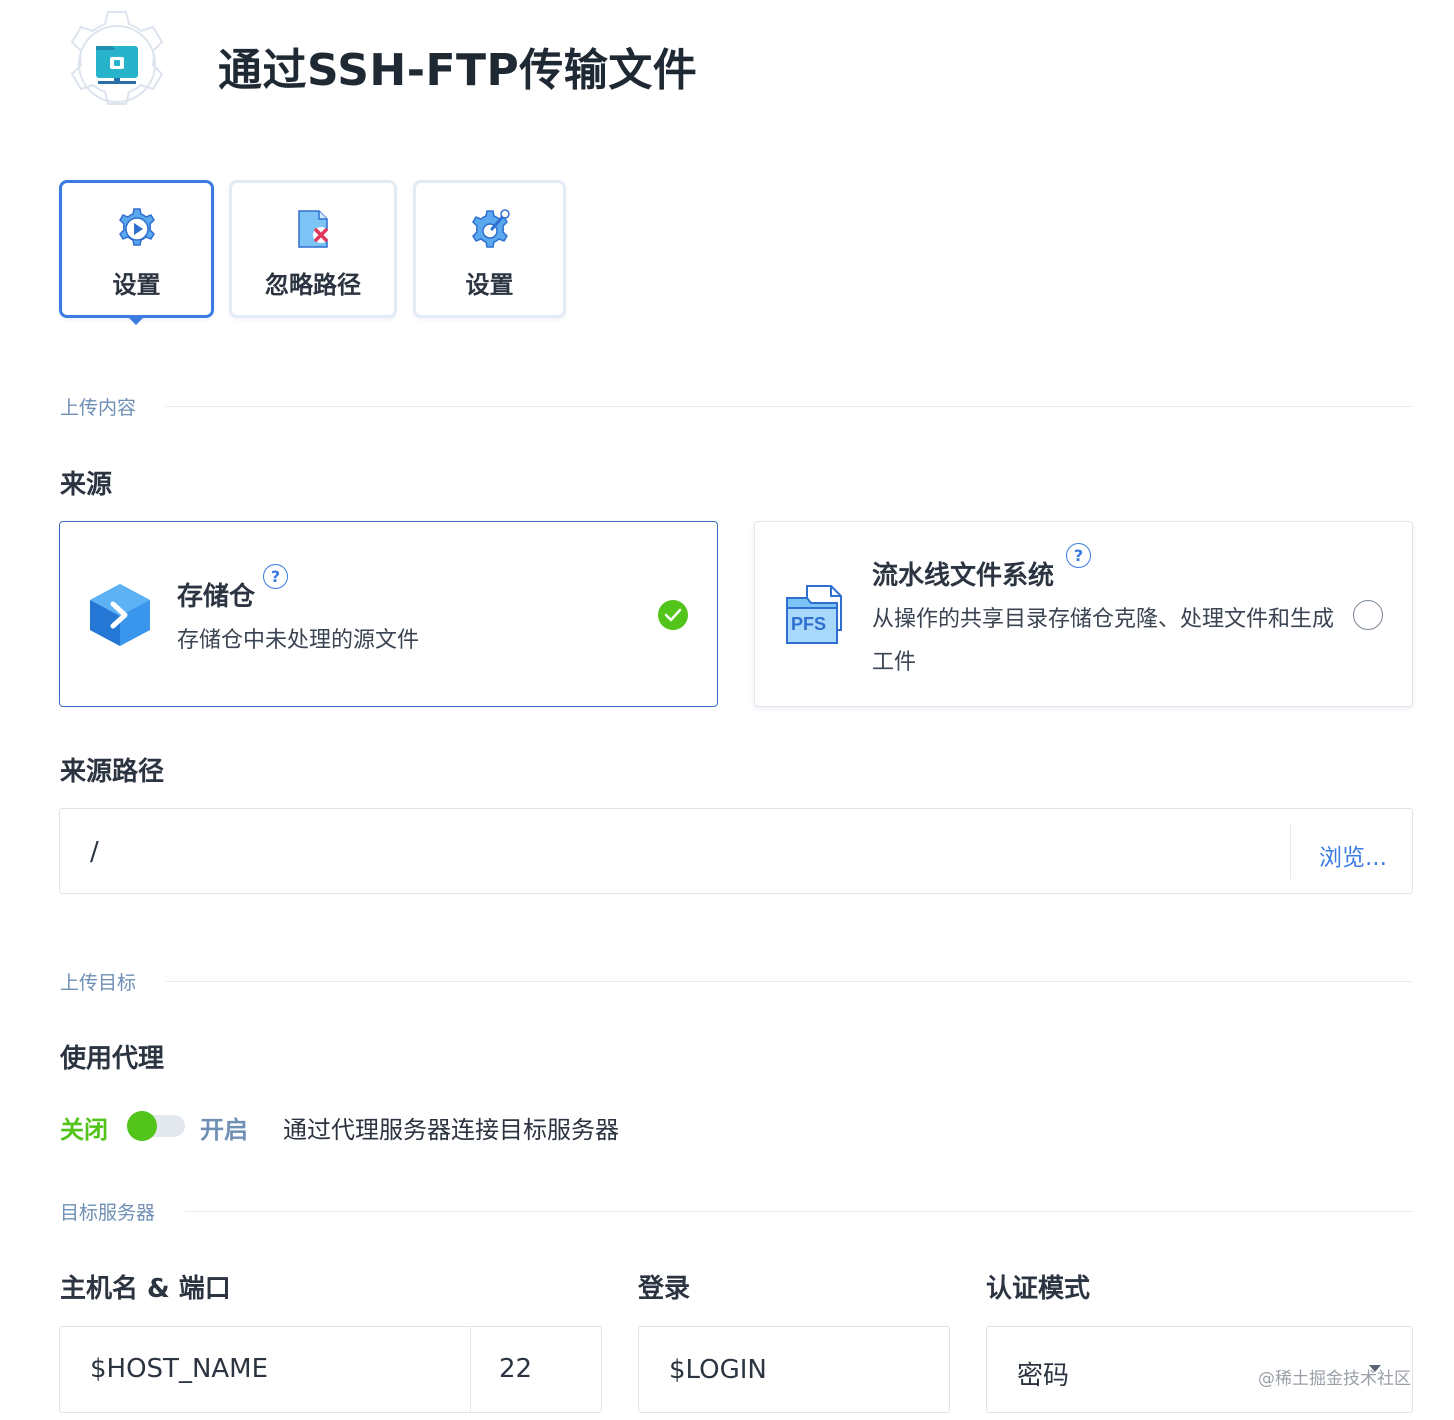  What do you see at coordinates (112, 1059) in the screenshot?
I see `proxy-label: 使用代理` at bounding box center [112, 1059].